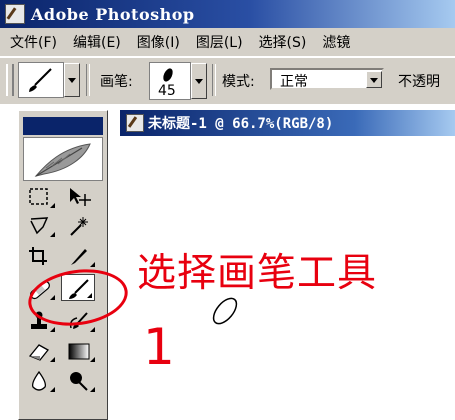  I want to click on options-bar: 画笔: 45 模式: 正常 不透明, so click(227, 81).